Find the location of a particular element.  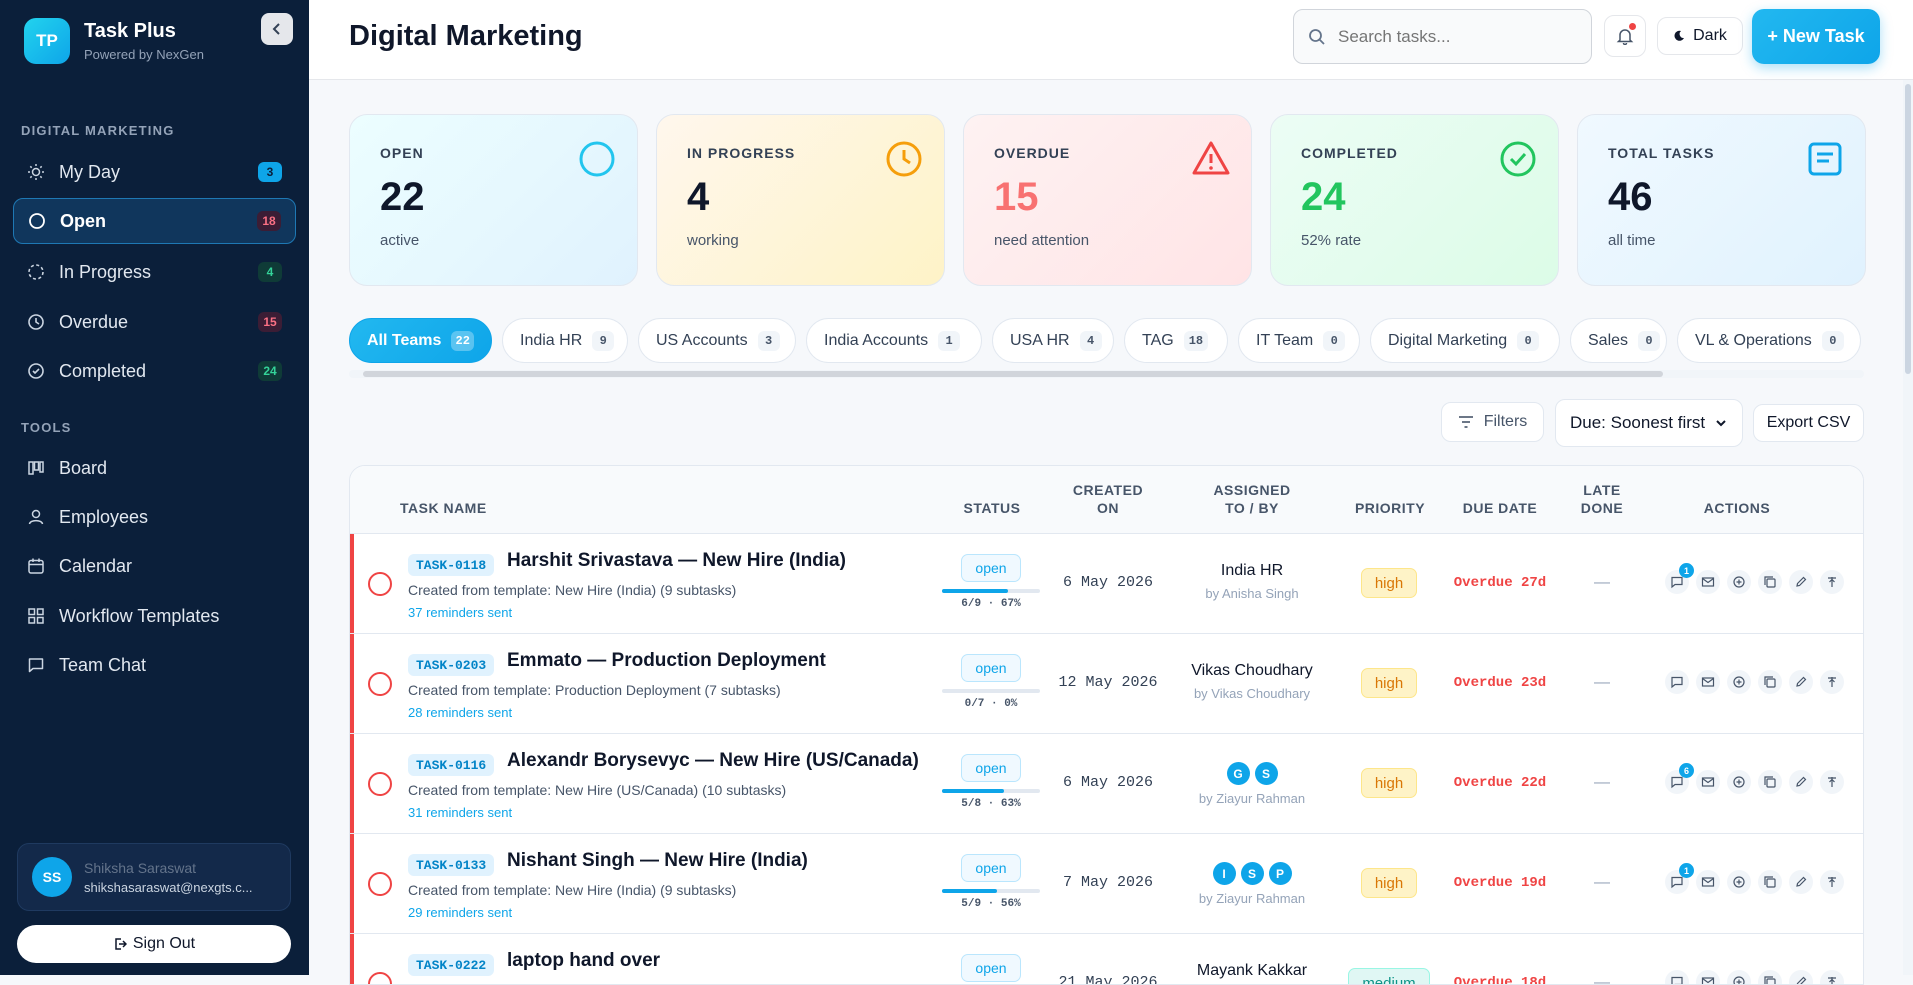

page-scrollbar is located at coordinates (1908, 527).